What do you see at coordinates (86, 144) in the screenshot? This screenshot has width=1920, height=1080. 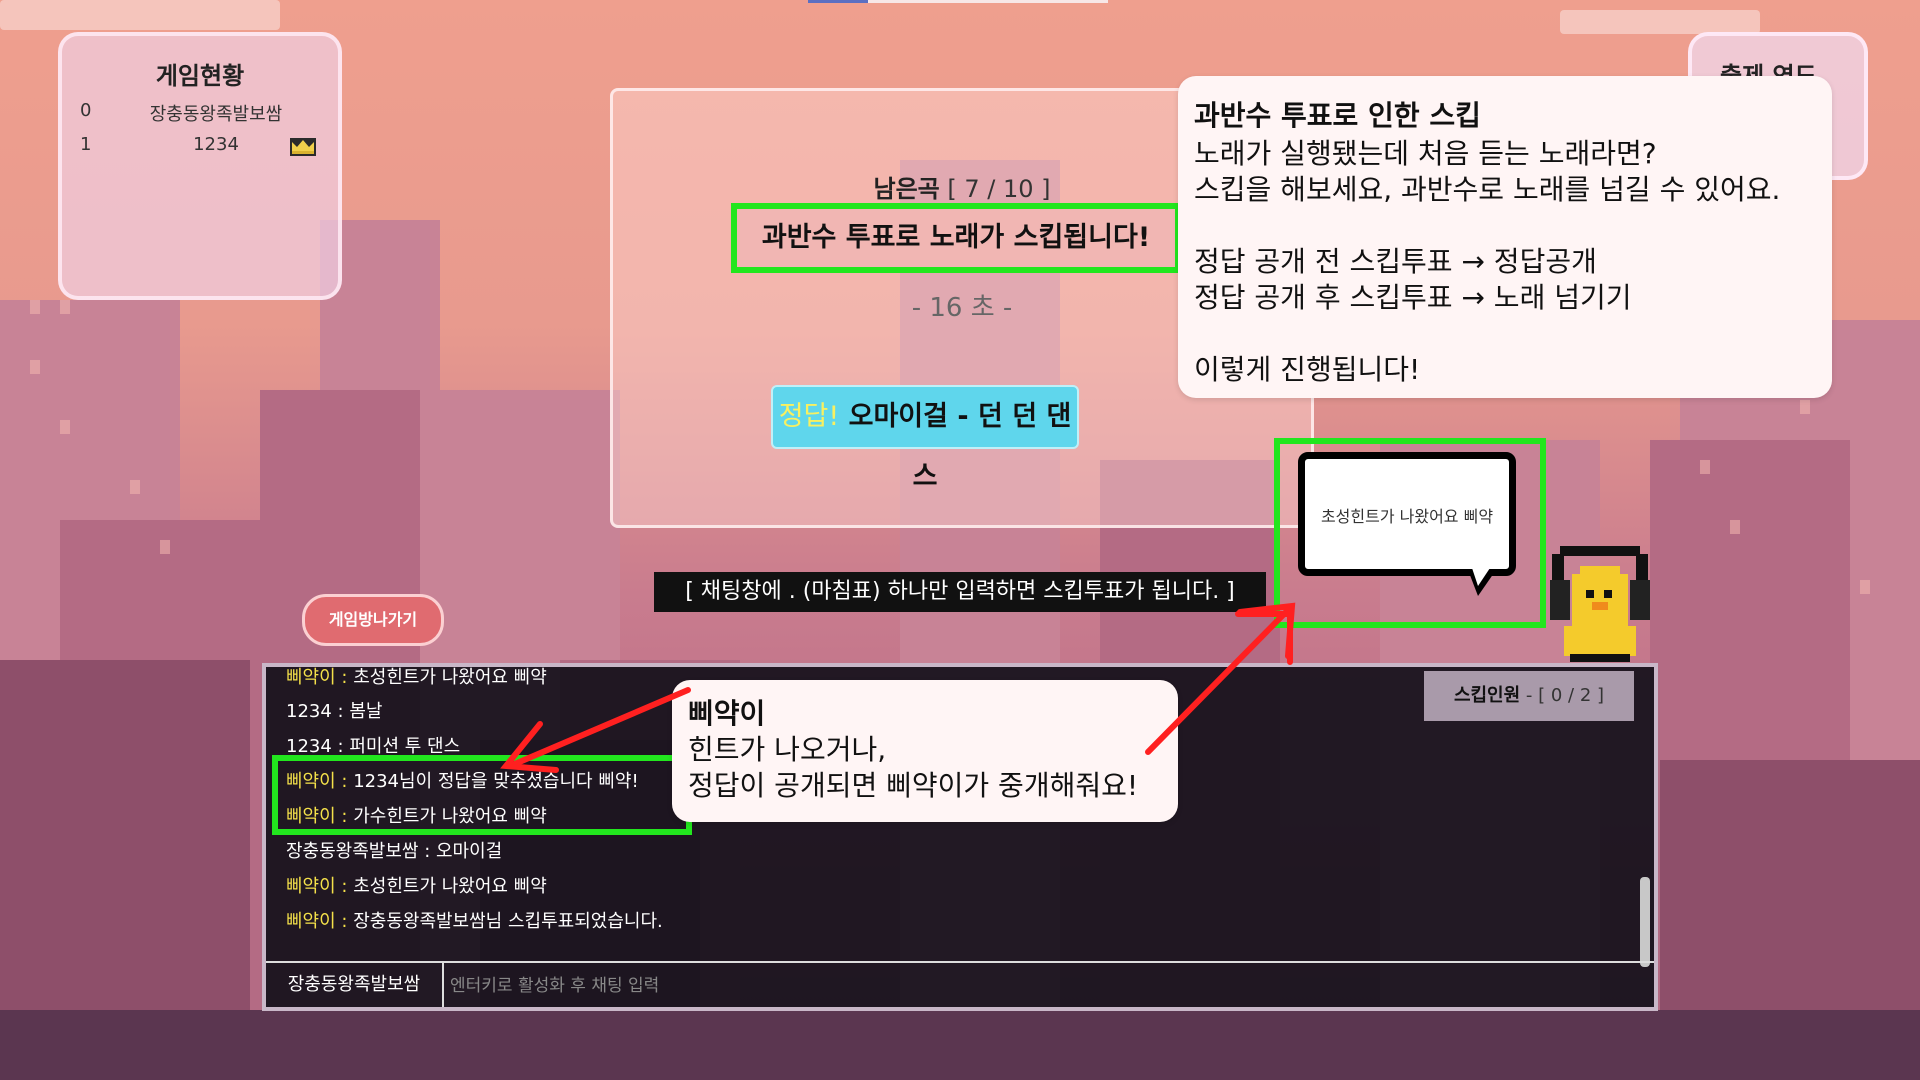 I see `player-rank: 1` at bounding box center [86, 144].